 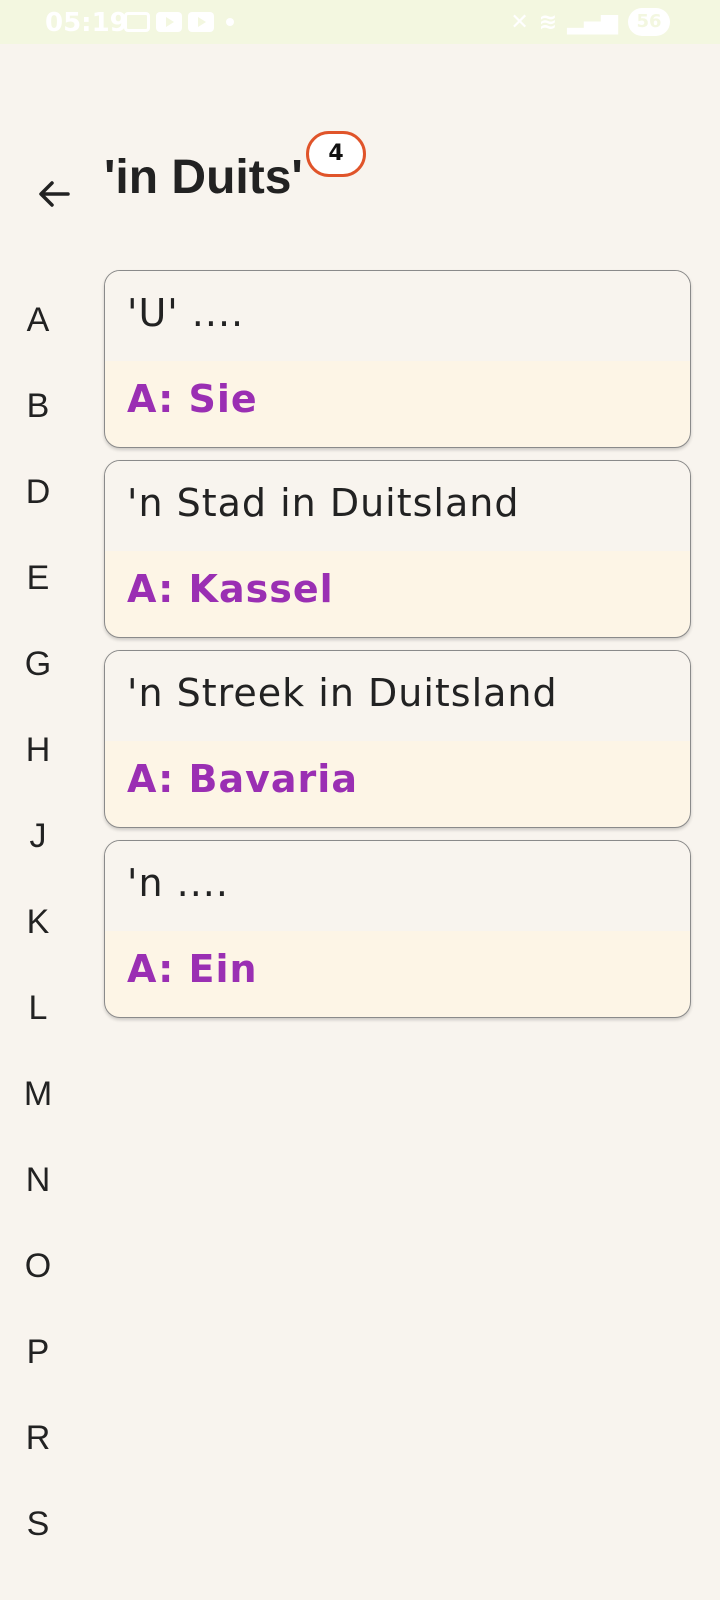 I want to click on arrow-left-icon, so click(x=54, y=194).